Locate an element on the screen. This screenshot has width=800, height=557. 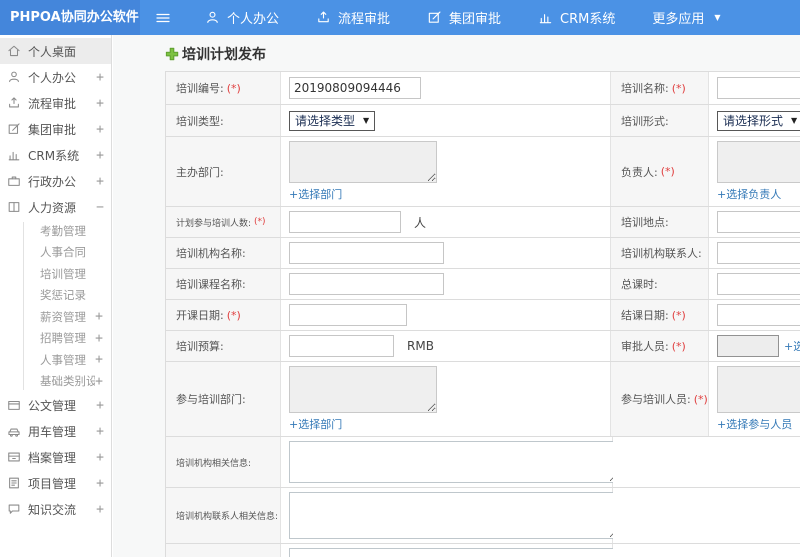
topnav-workflow-approval: 流程审批 is located at coordinates (353, 17).